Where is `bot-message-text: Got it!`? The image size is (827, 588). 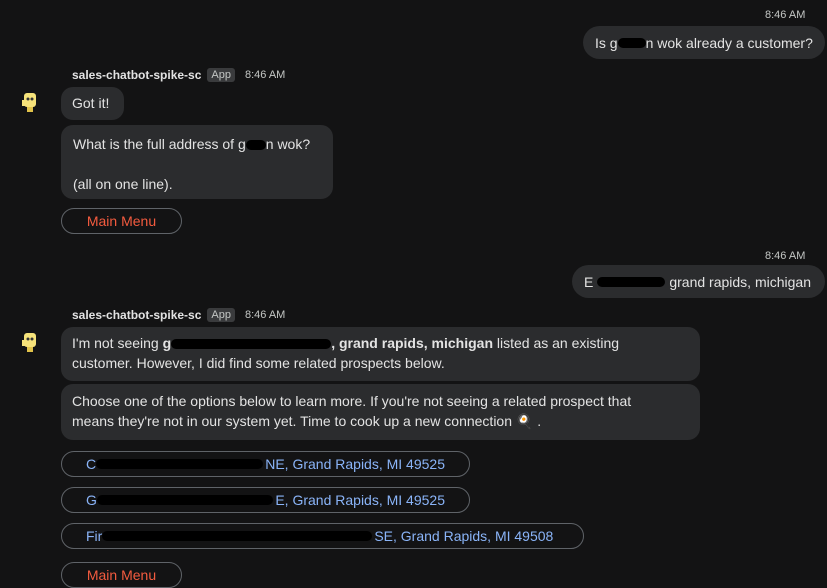 bot-message-text: Got it! is located at coordinates (91, 103).